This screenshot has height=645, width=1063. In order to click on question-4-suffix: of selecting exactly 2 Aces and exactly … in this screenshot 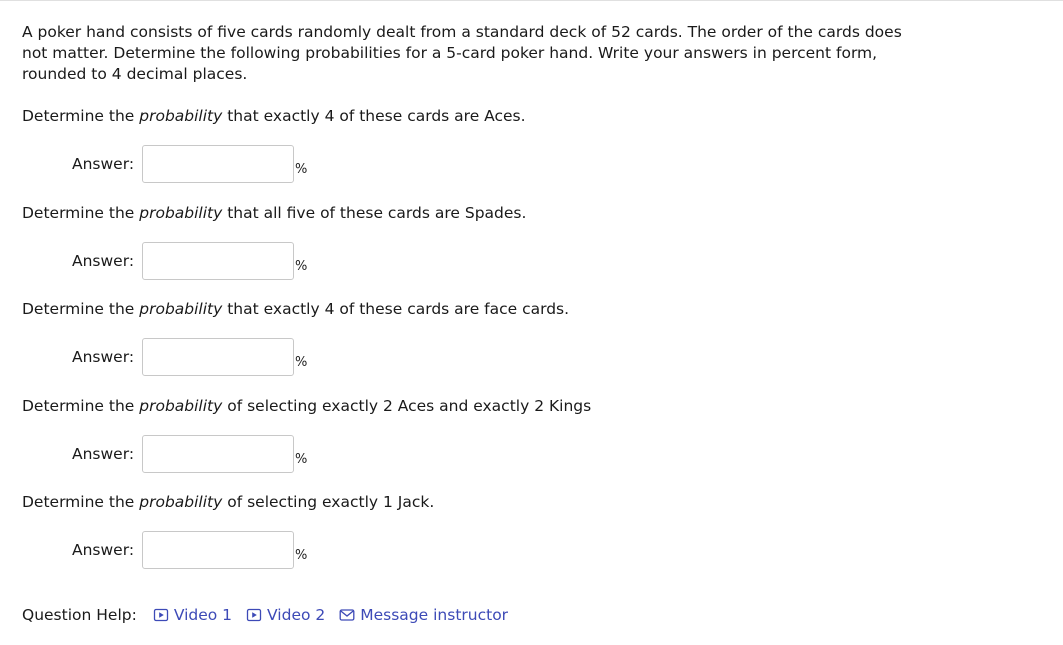, I will do `click(407, 406)`.